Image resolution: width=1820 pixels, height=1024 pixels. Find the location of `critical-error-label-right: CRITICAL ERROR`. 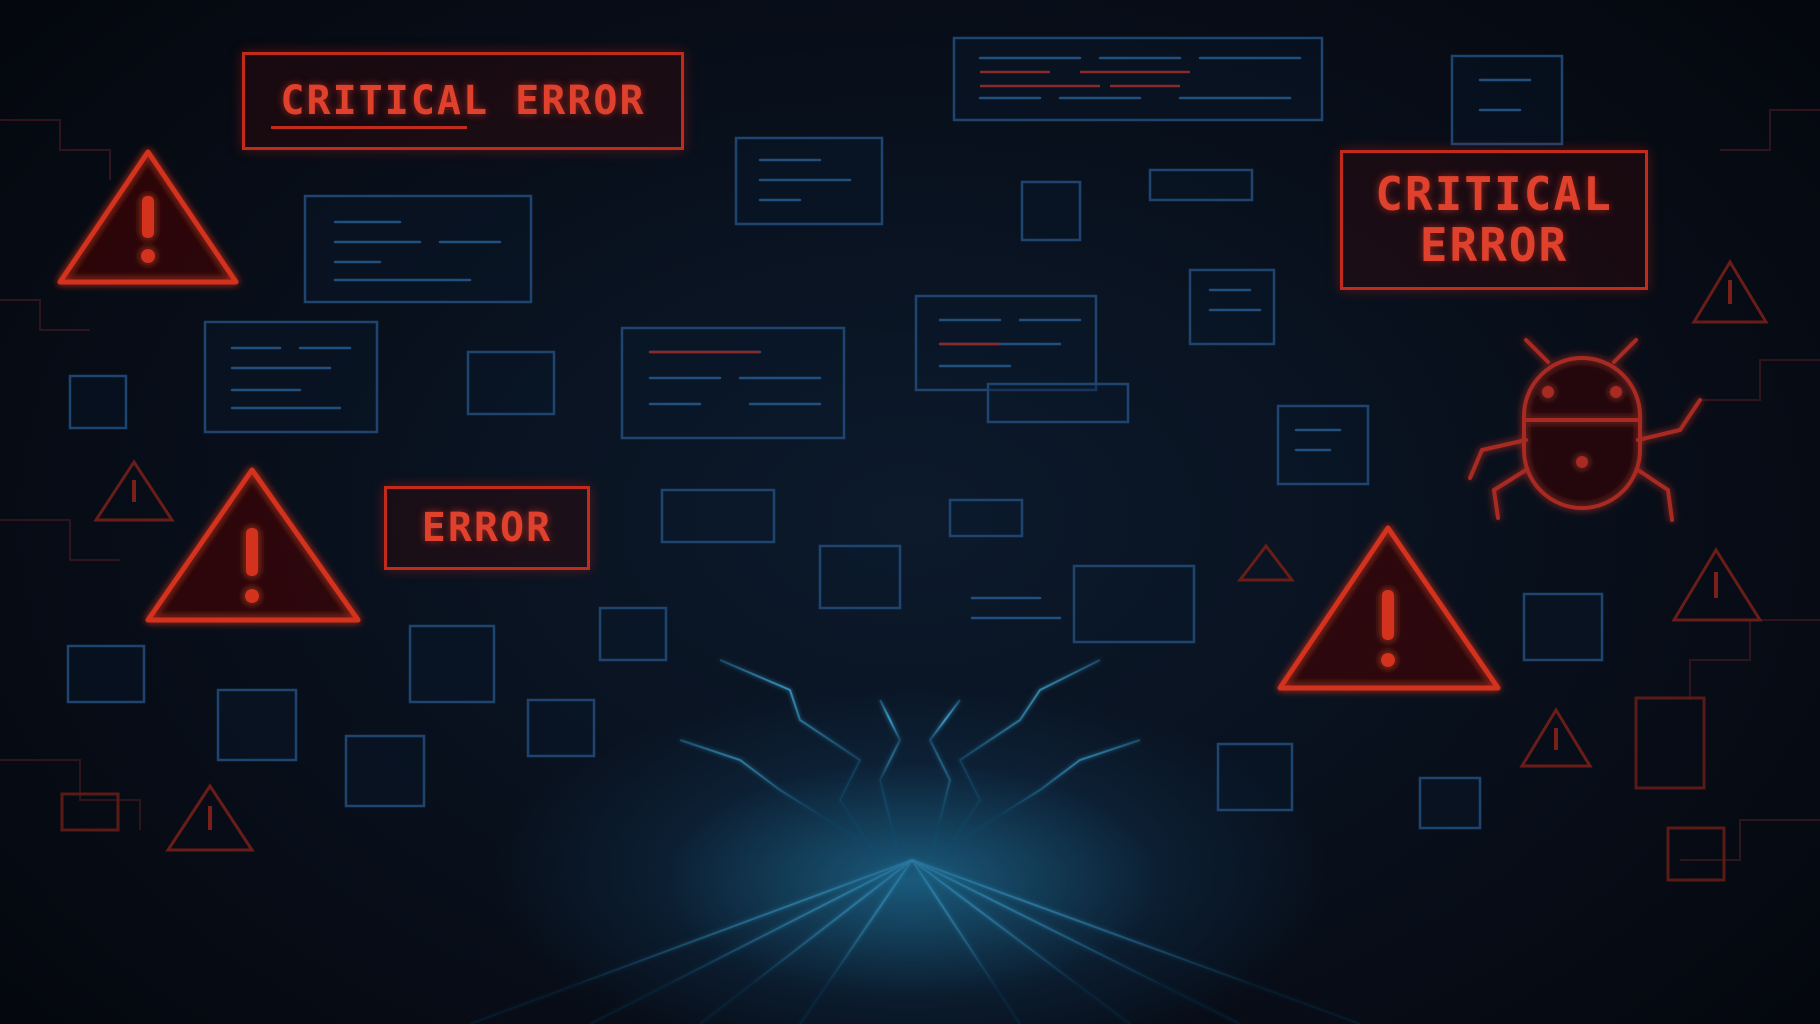

critical-error-label-right: CRITICAL ERROR is located at coordinates (1494, 219).